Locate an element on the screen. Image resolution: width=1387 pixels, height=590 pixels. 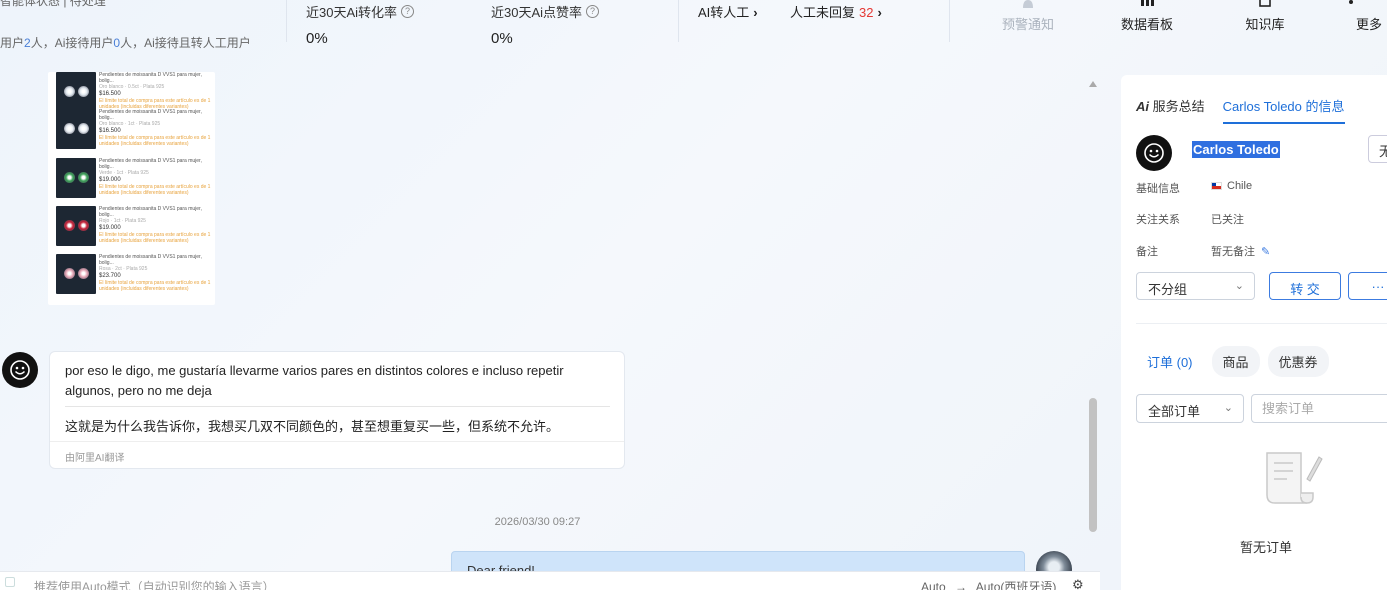
tab-coupons: 优惠券 is located at coordinates (1298, 361).